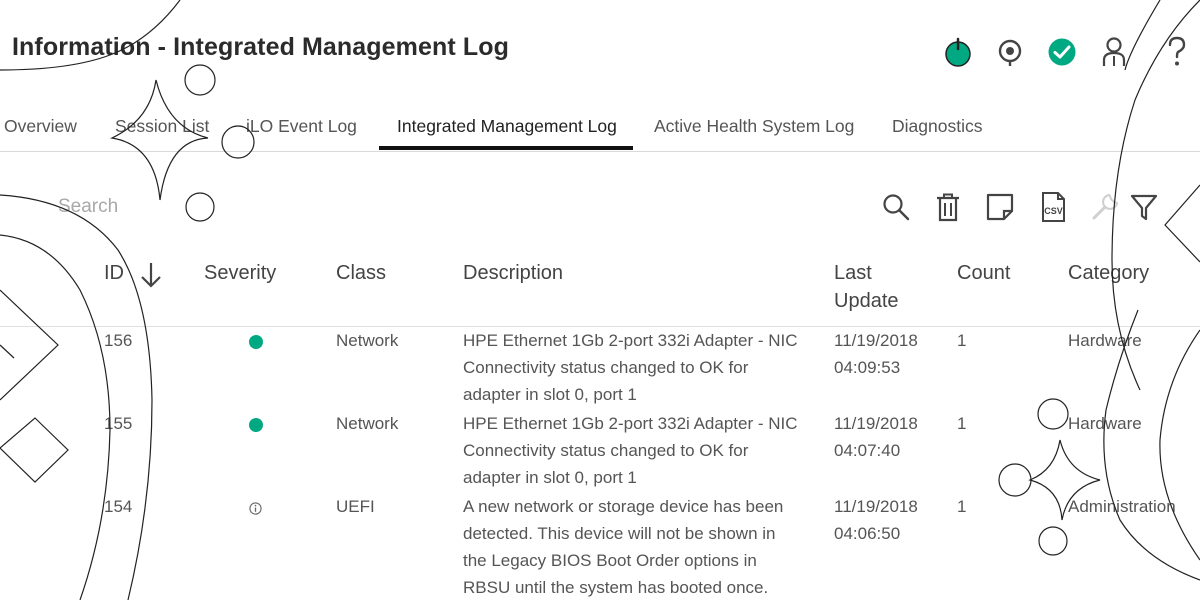 The height and width of the screenshot is (601, 1200). What do you see at coordinates (948, 207) in the screenshot?
I see `delete-icon` at bounding box center [948, 207].